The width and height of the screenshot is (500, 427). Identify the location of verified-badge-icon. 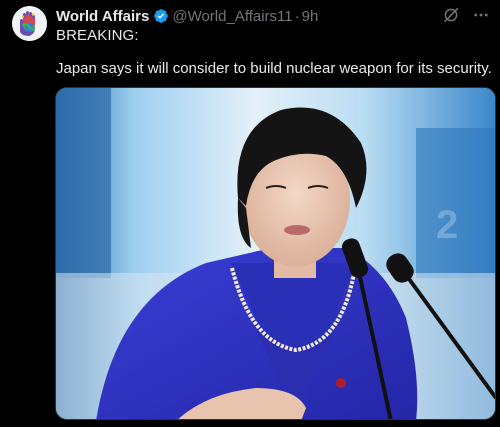
(161, 16).